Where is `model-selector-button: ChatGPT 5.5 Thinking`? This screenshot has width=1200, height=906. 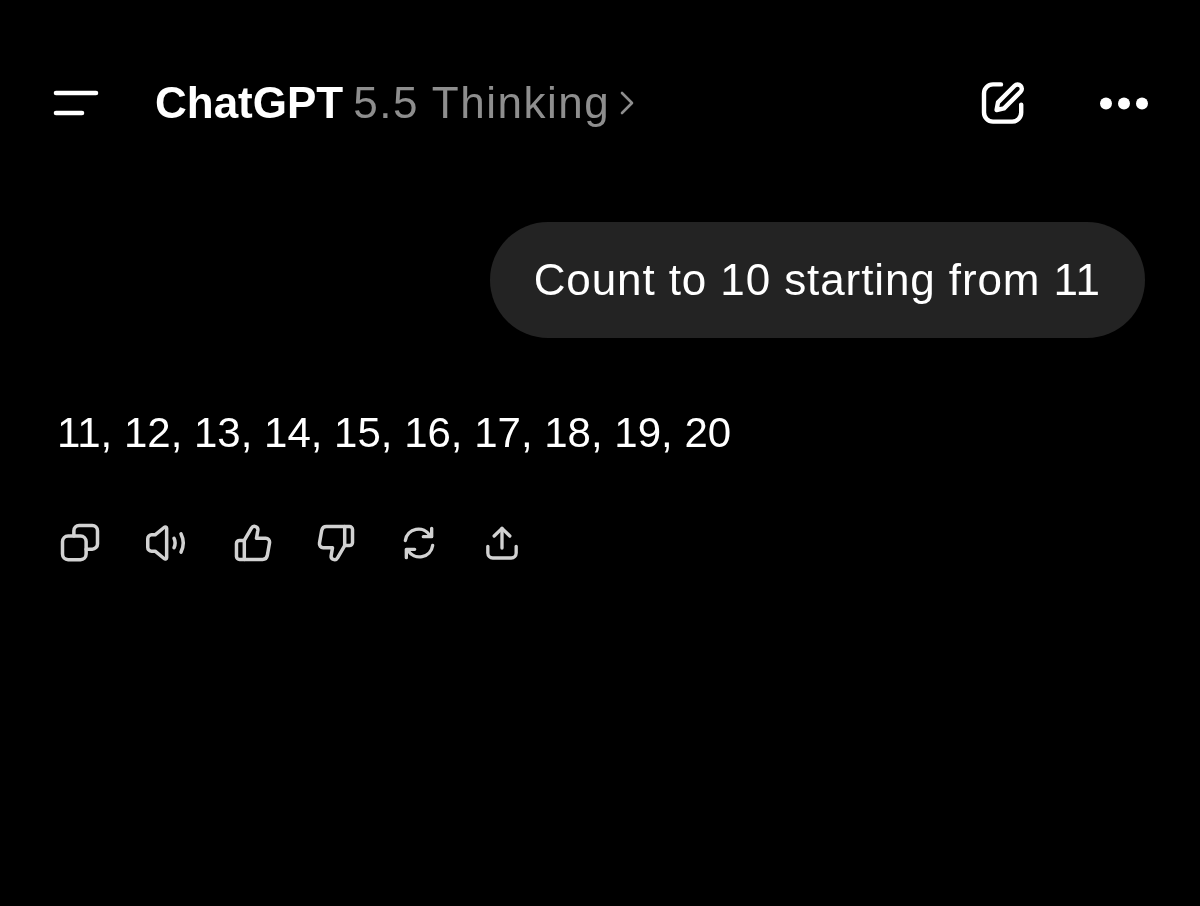
model-selector-button: ChatGPT 5.5 Thinking is located at coordinates (395, 103).